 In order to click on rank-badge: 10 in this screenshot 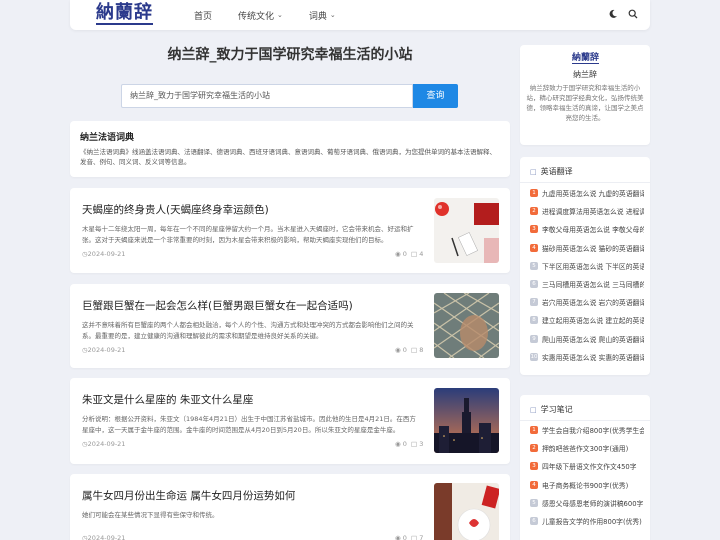, I will do `click(534, 356)`.